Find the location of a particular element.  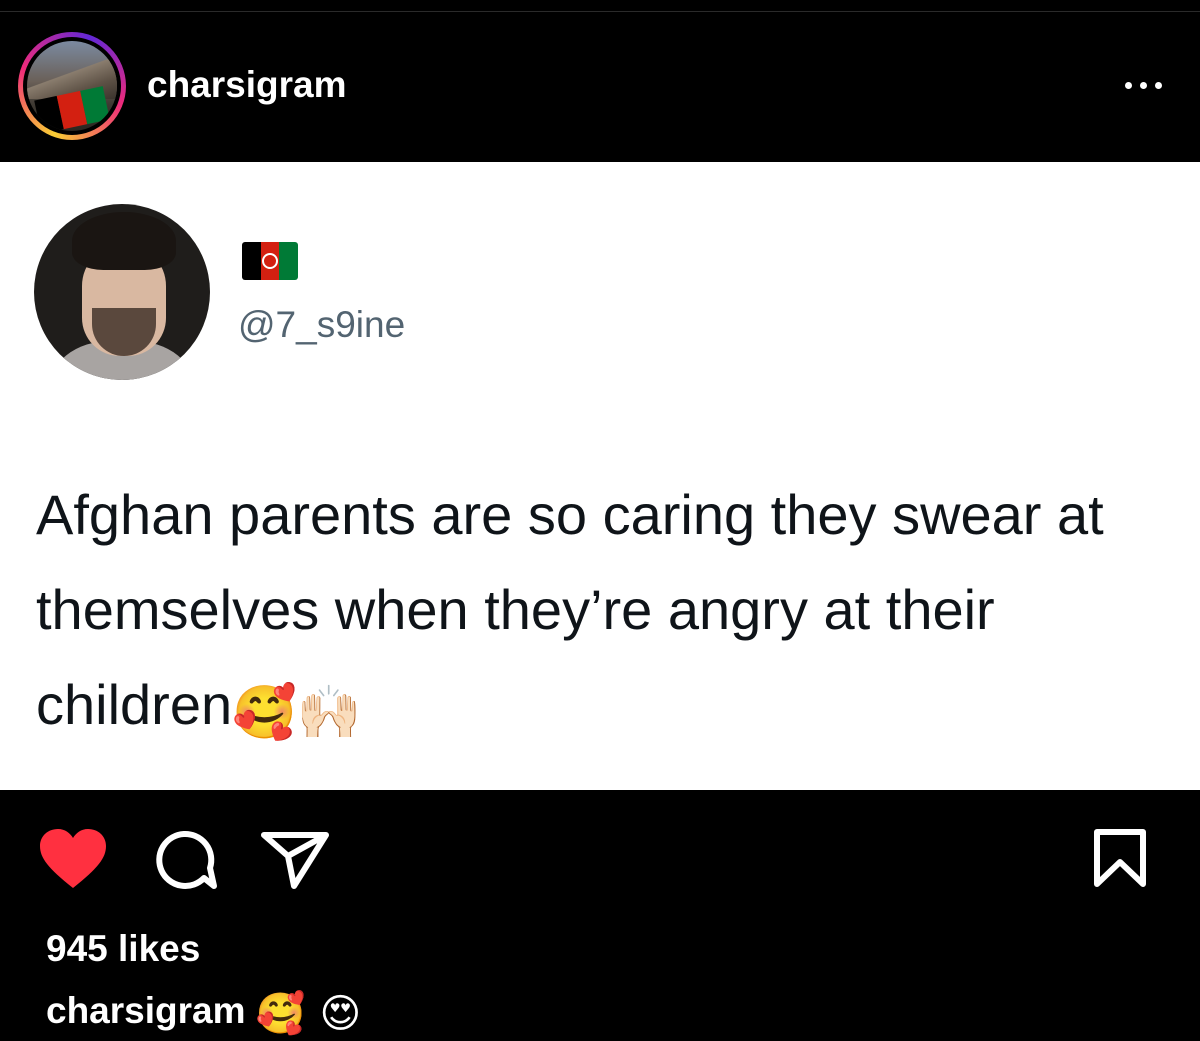

smiling-hearts-emoji: 🥰 is located at coordinates (264, 713).